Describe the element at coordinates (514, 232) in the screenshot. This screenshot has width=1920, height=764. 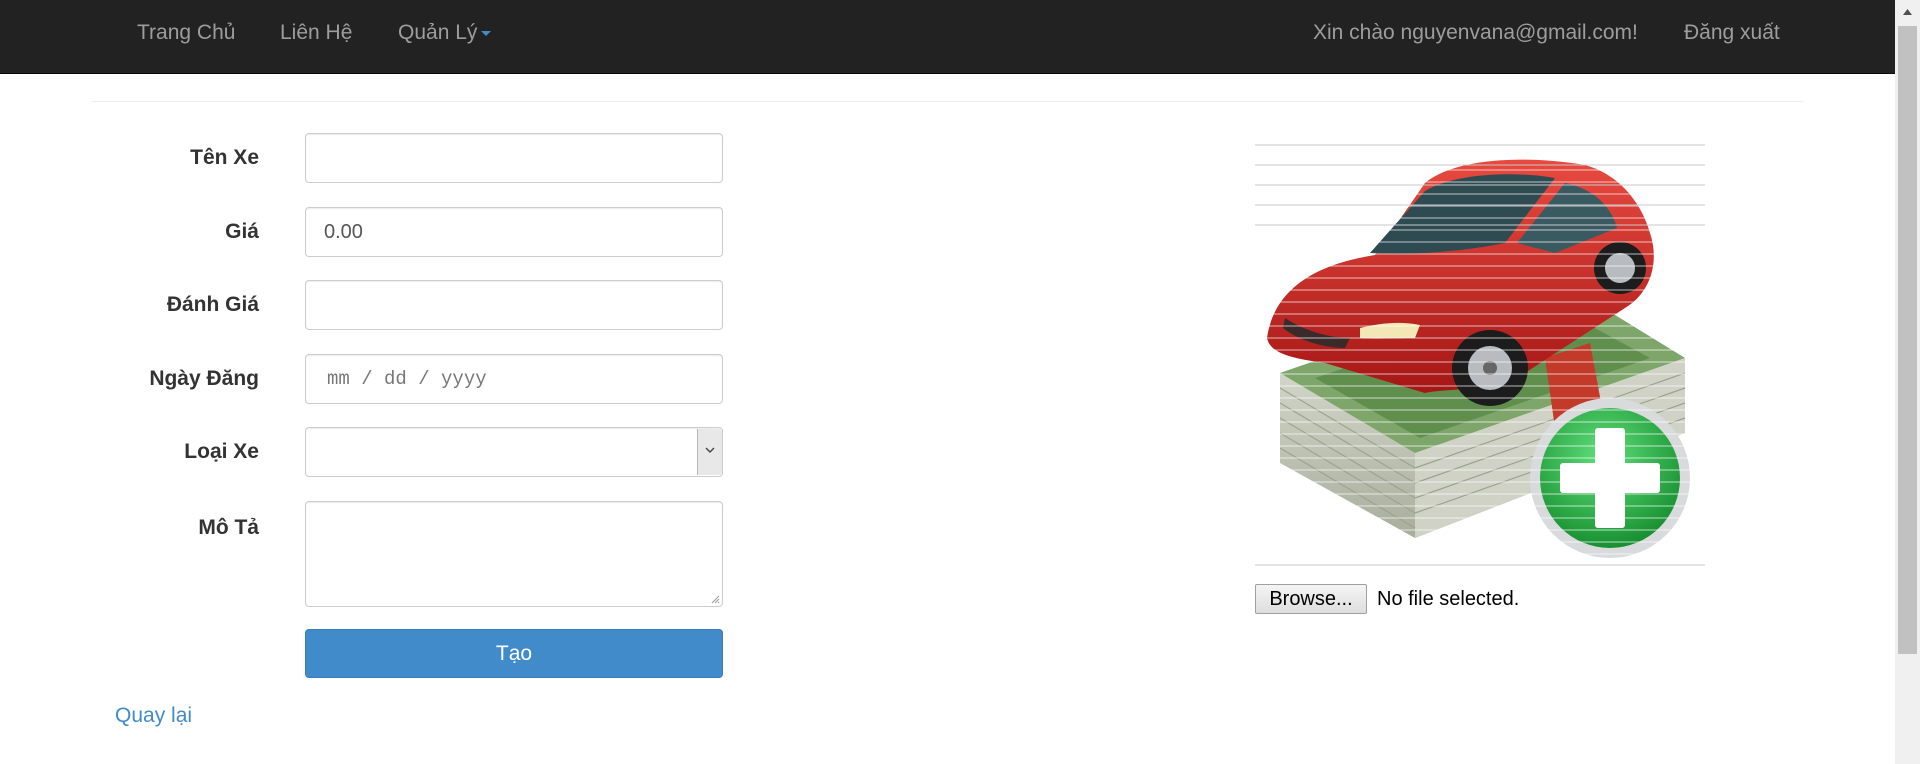
I see `price-input` at that location.